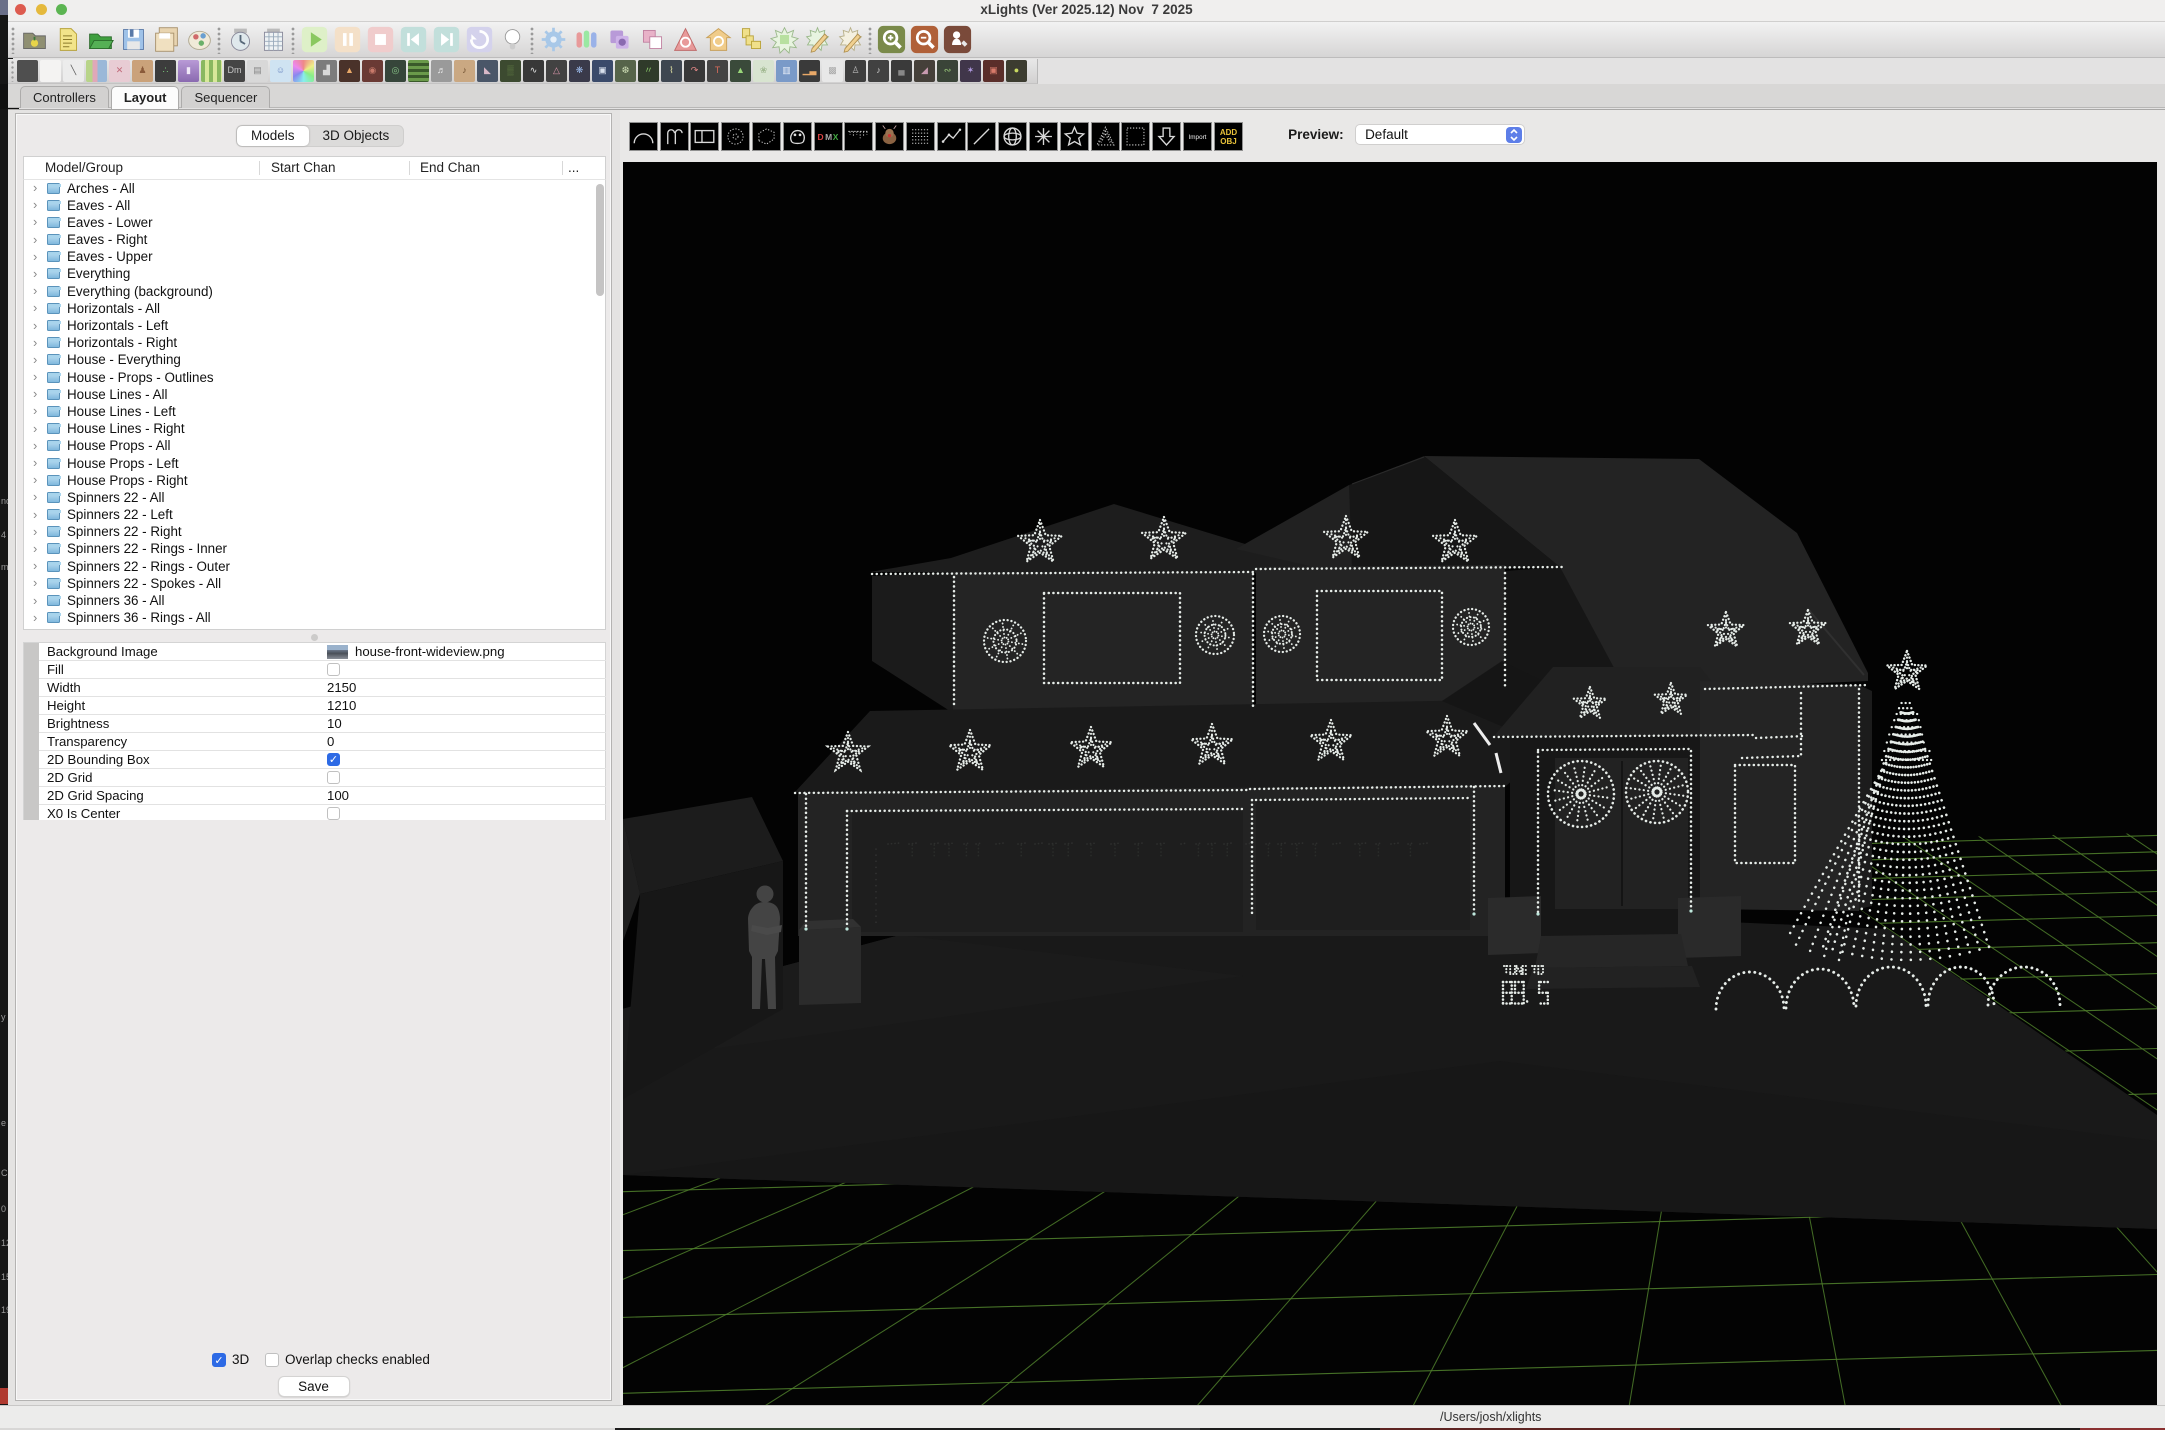 Image resolution: width=2165 pixels, height=1430 pixels. Describe the element at coordinates (1229, 132) in the screenshot. I see `svg-text: ADD` at that location.